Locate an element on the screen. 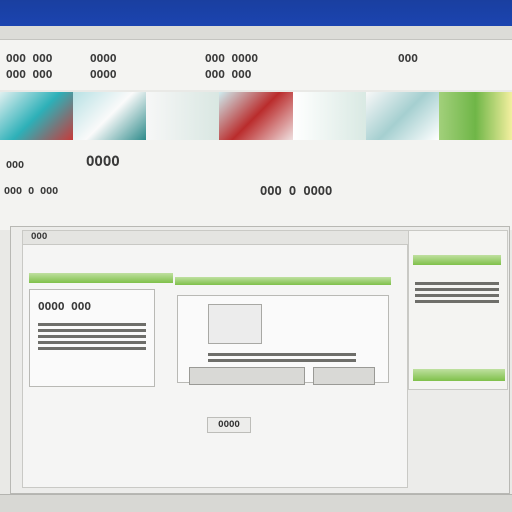 The width and height of the screenshot is (512, 512). mid-text-2: OOOO is located at coordinates (103, 162).